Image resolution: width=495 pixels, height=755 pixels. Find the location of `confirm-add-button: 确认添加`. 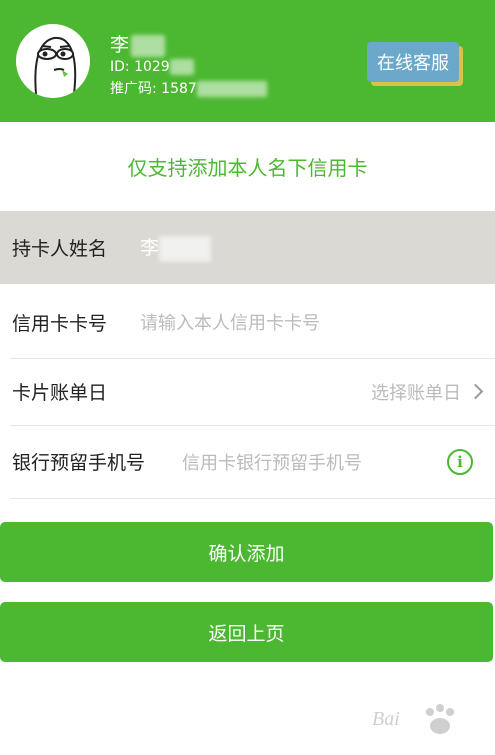

confirm-add-button: 确认添加 is located at coordinates (246, 552).